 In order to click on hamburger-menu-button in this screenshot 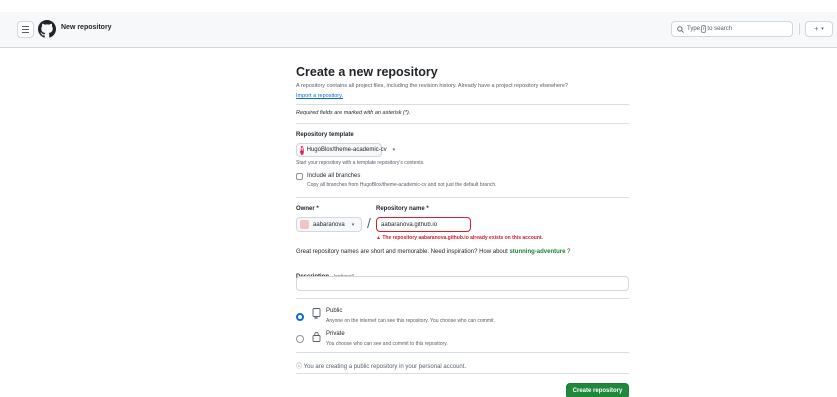, I will do `click(25, 29)`.